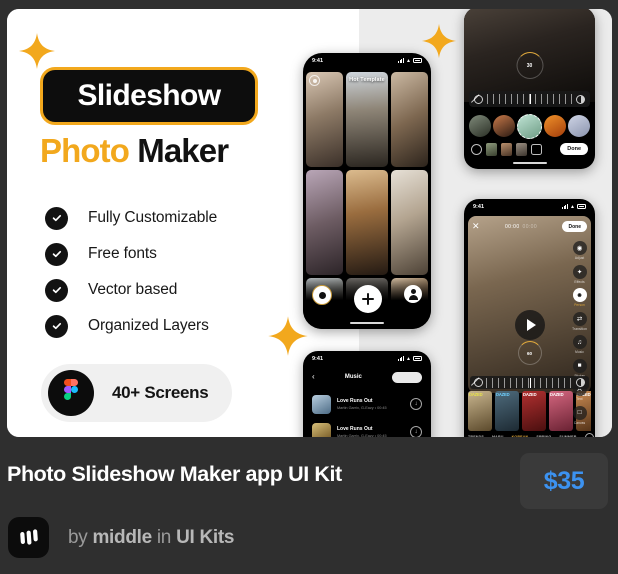 The width and height of the screenshot is (618, 574). I want to click on person-icon, so click(413, 294).